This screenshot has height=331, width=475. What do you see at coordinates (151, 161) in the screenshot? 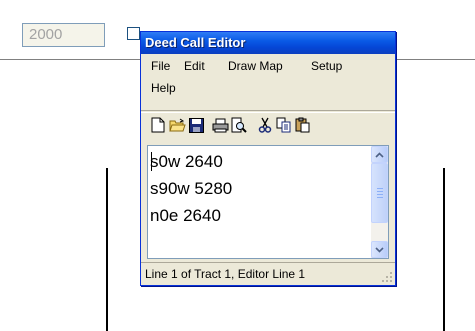
I see `text-caret` at bounding box center [151, 161].